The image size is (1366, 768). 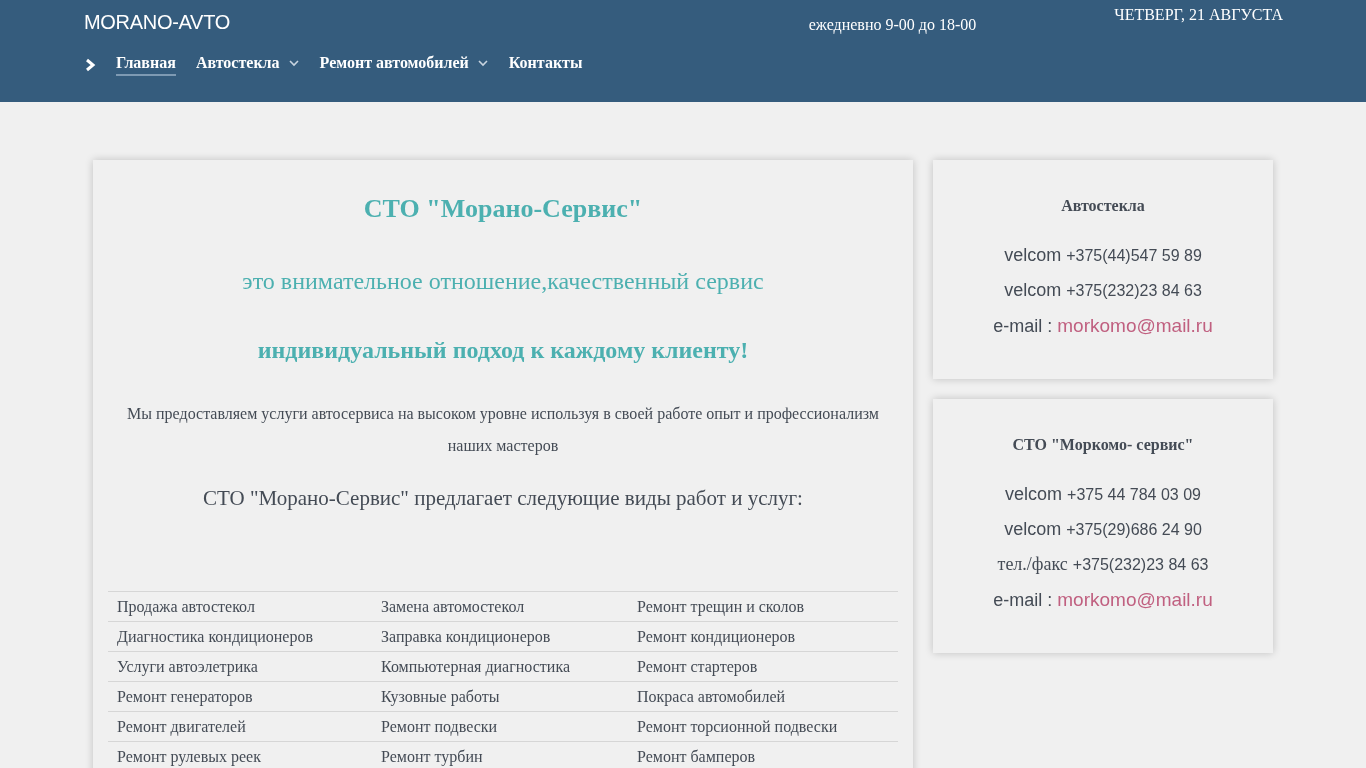 What do you see at coordinates (240, 636) in the screenshot?
I see `table-cell: Диагностика кондиционеров` at bounding box center [240, 636].